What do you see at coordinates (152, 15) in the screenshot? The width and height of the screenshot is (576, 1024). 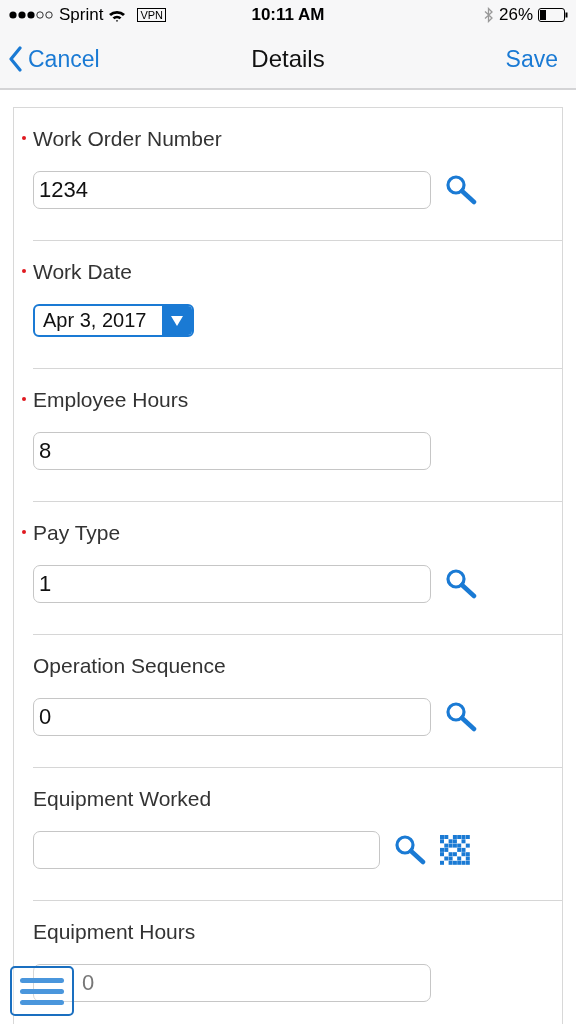 I see `vpn-badge: VPN` at bounding box center [152, 15].